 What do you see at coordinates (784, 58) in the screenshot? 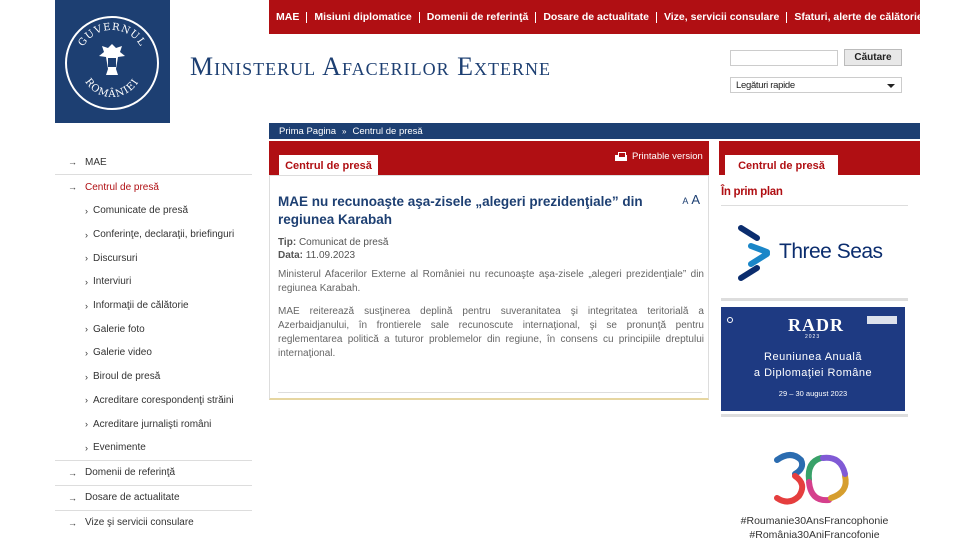
I see `search-input` at bounding box center [784, 58].